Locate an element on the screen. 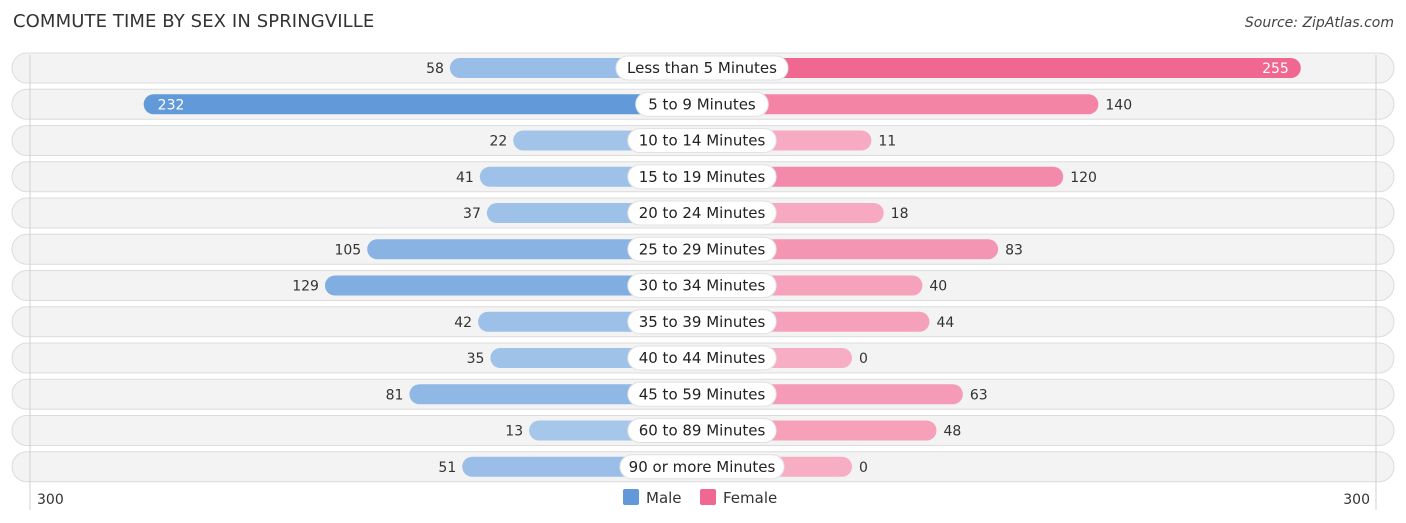  category-label: 40 to 44 Minutes is located at coordinates (702, 358).